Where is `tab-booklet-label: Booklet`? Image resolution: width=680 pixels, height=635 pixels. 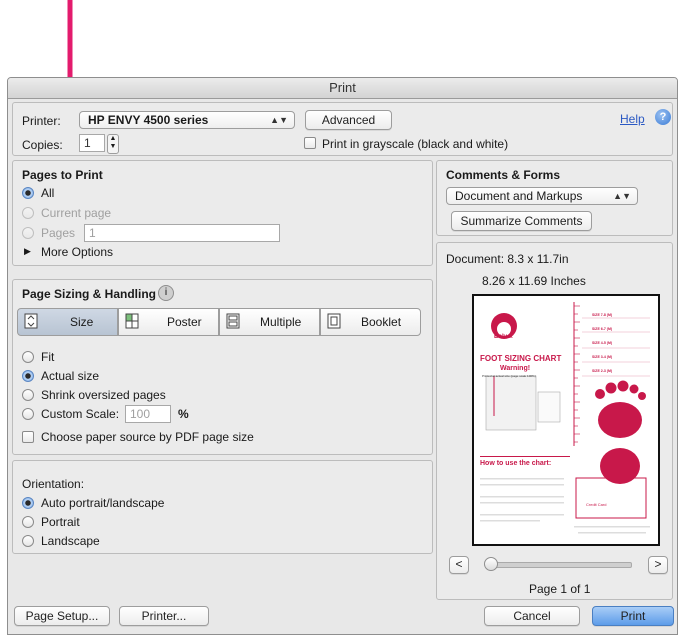
tab-booklet-label: Booklet is located at coordinates (381, 322).